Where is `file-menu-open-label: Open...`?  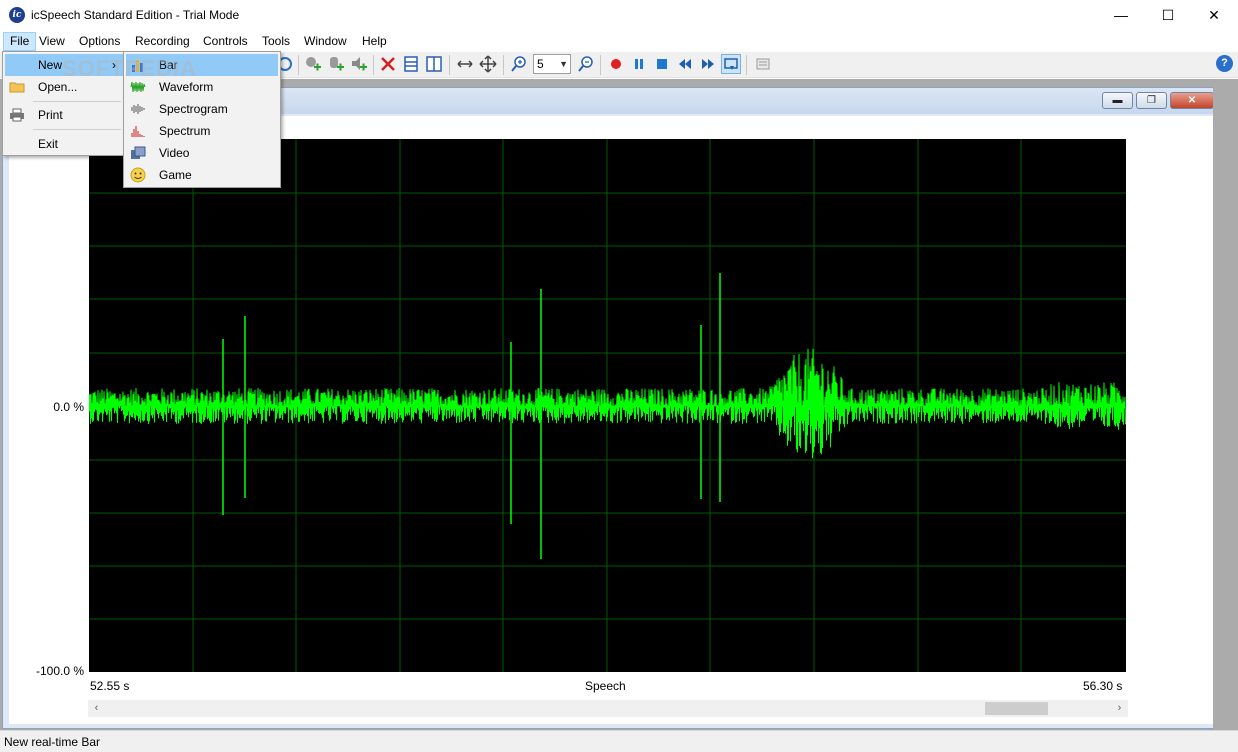 file-menu-open-label: Open... is located at coordinates (58, 87).